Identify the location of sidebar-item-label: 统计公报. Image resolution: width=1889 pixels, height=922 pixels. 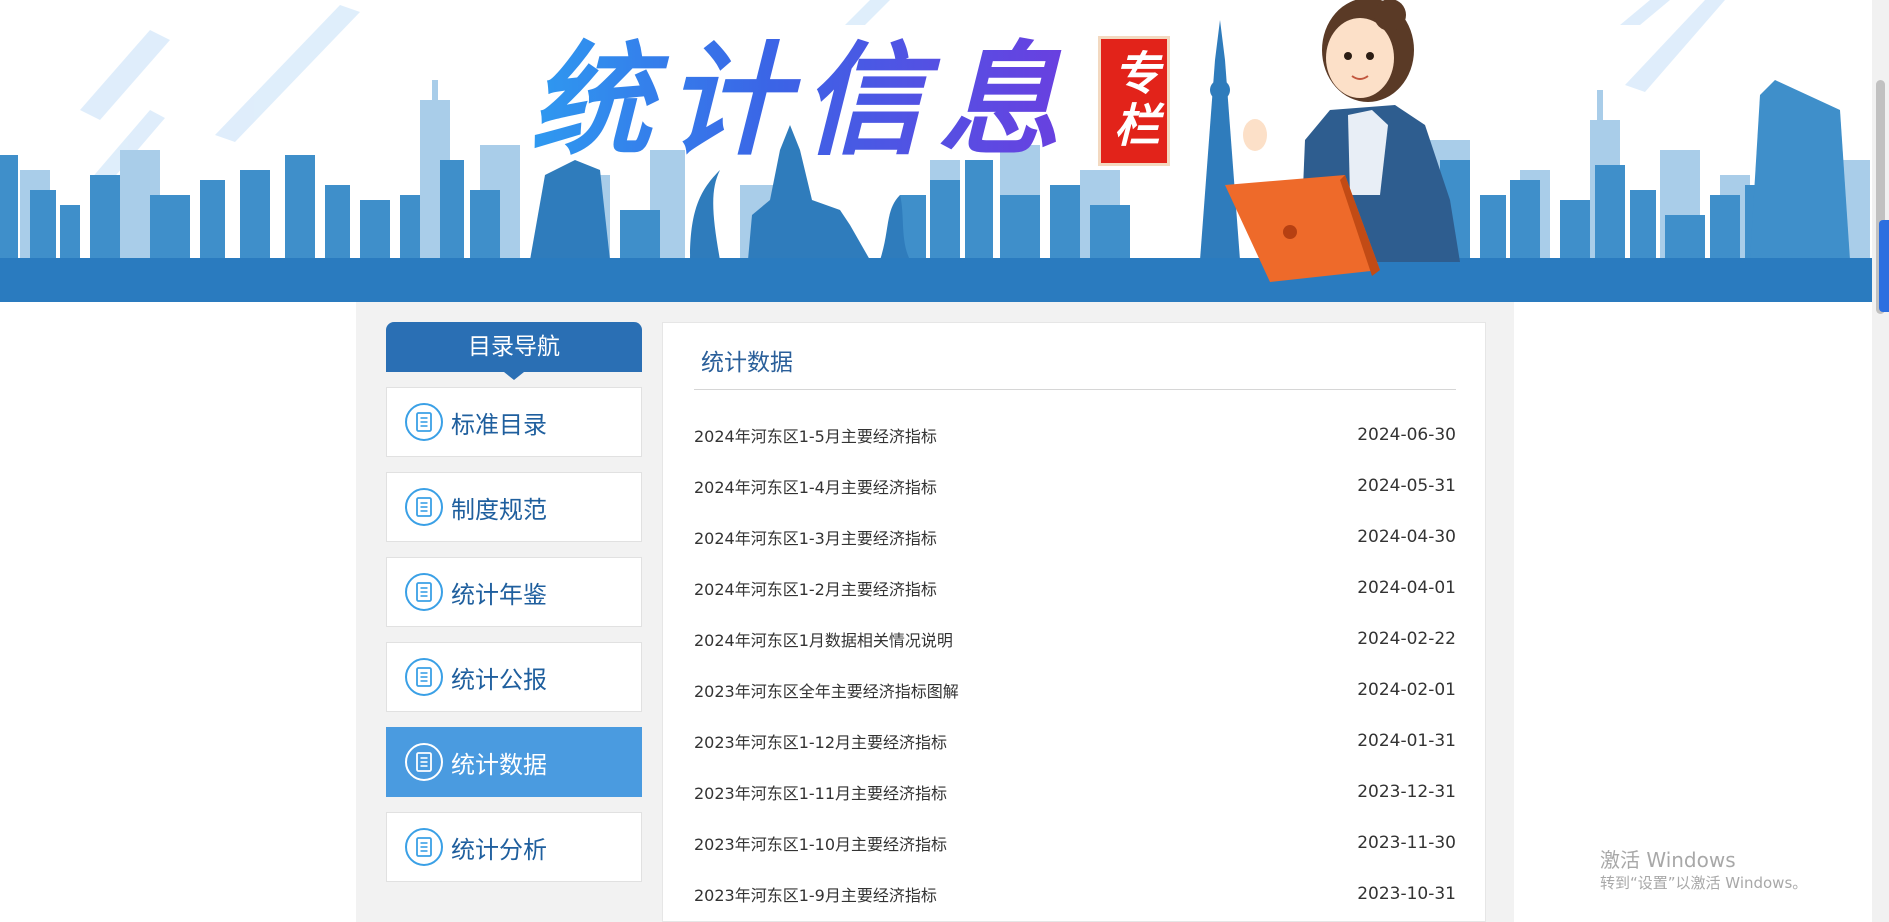
(499, 679).